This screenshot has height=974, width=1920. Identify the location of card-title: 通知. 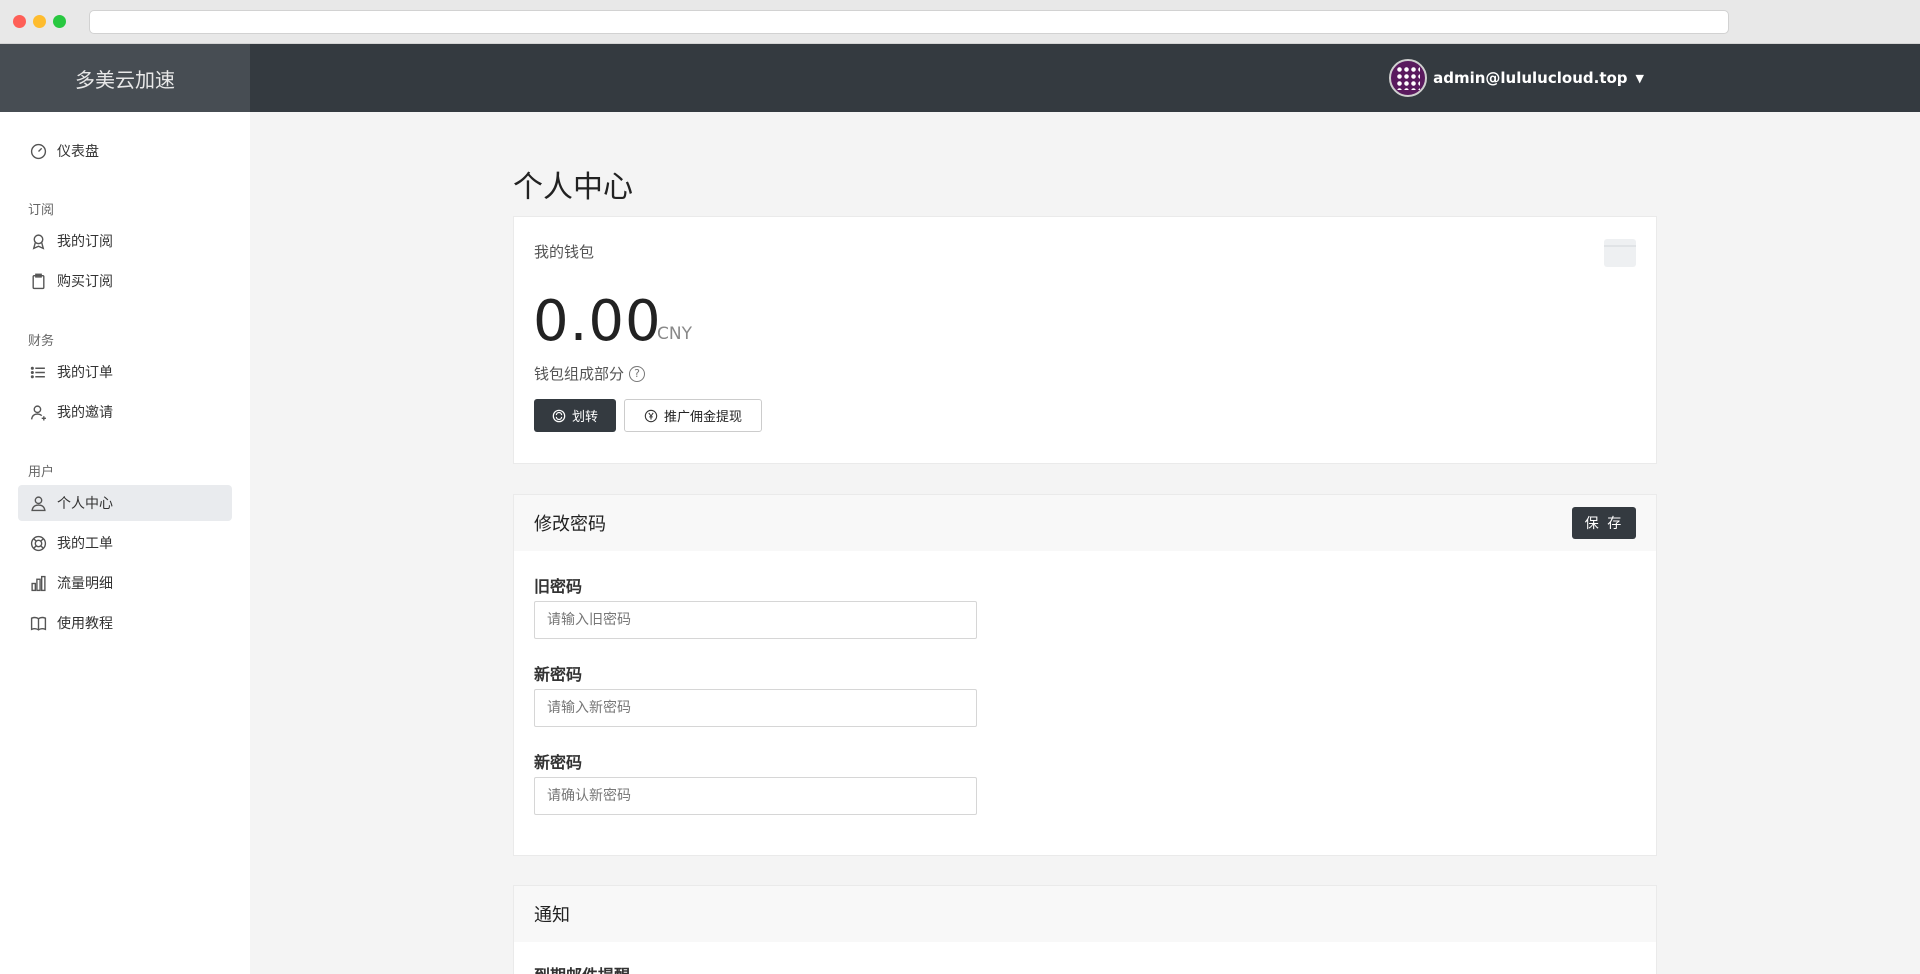
(552, 915).